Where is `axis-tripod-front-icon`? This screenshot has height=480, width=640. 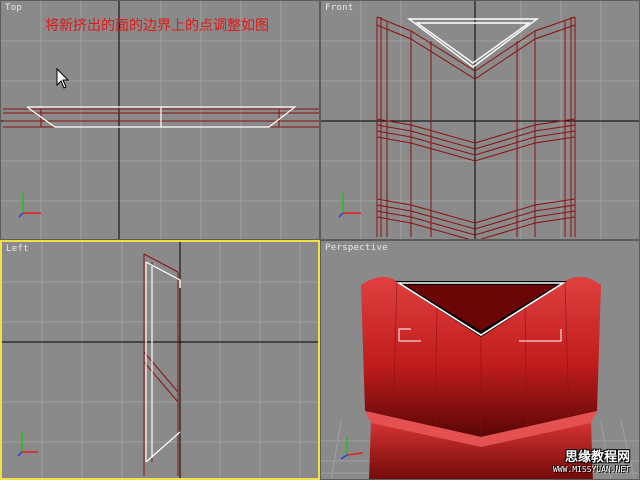
axis-tripod-front-icon is located at coordinates (349, 205).